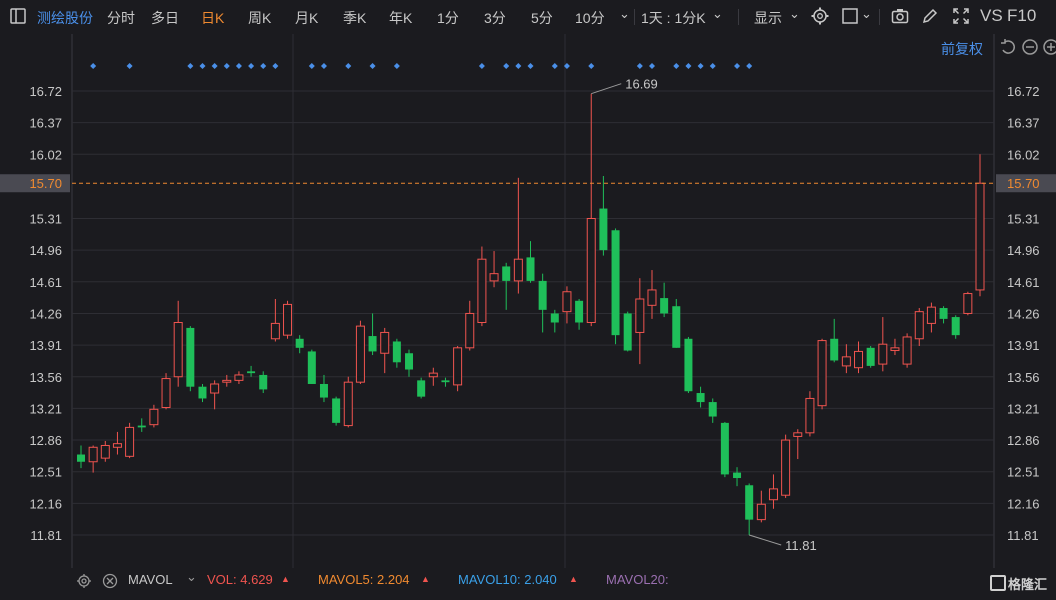 This screenshot has height=600, width=1056. Describe the element at coordinates (637, 579) in the screenshot. I see `mavol20-value: MAVOL20:` at that location.